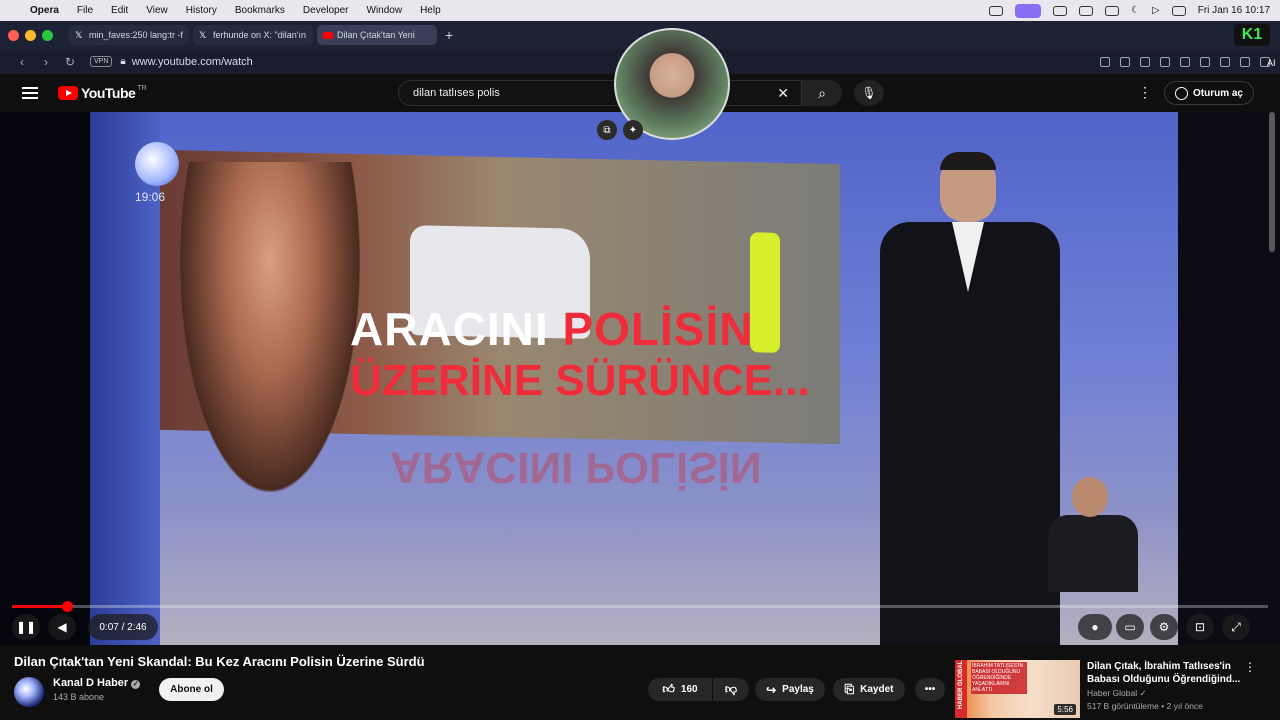 Image resolution: width=1280 pixels, height=720 pixels. I want to click on sparkle-icon: ✦, so click(633, 130).